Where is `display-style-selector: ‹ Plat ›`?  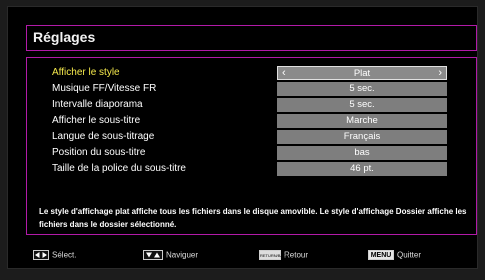 display-style-selector: ‹ Plat › is located at coordinates (362, 73).